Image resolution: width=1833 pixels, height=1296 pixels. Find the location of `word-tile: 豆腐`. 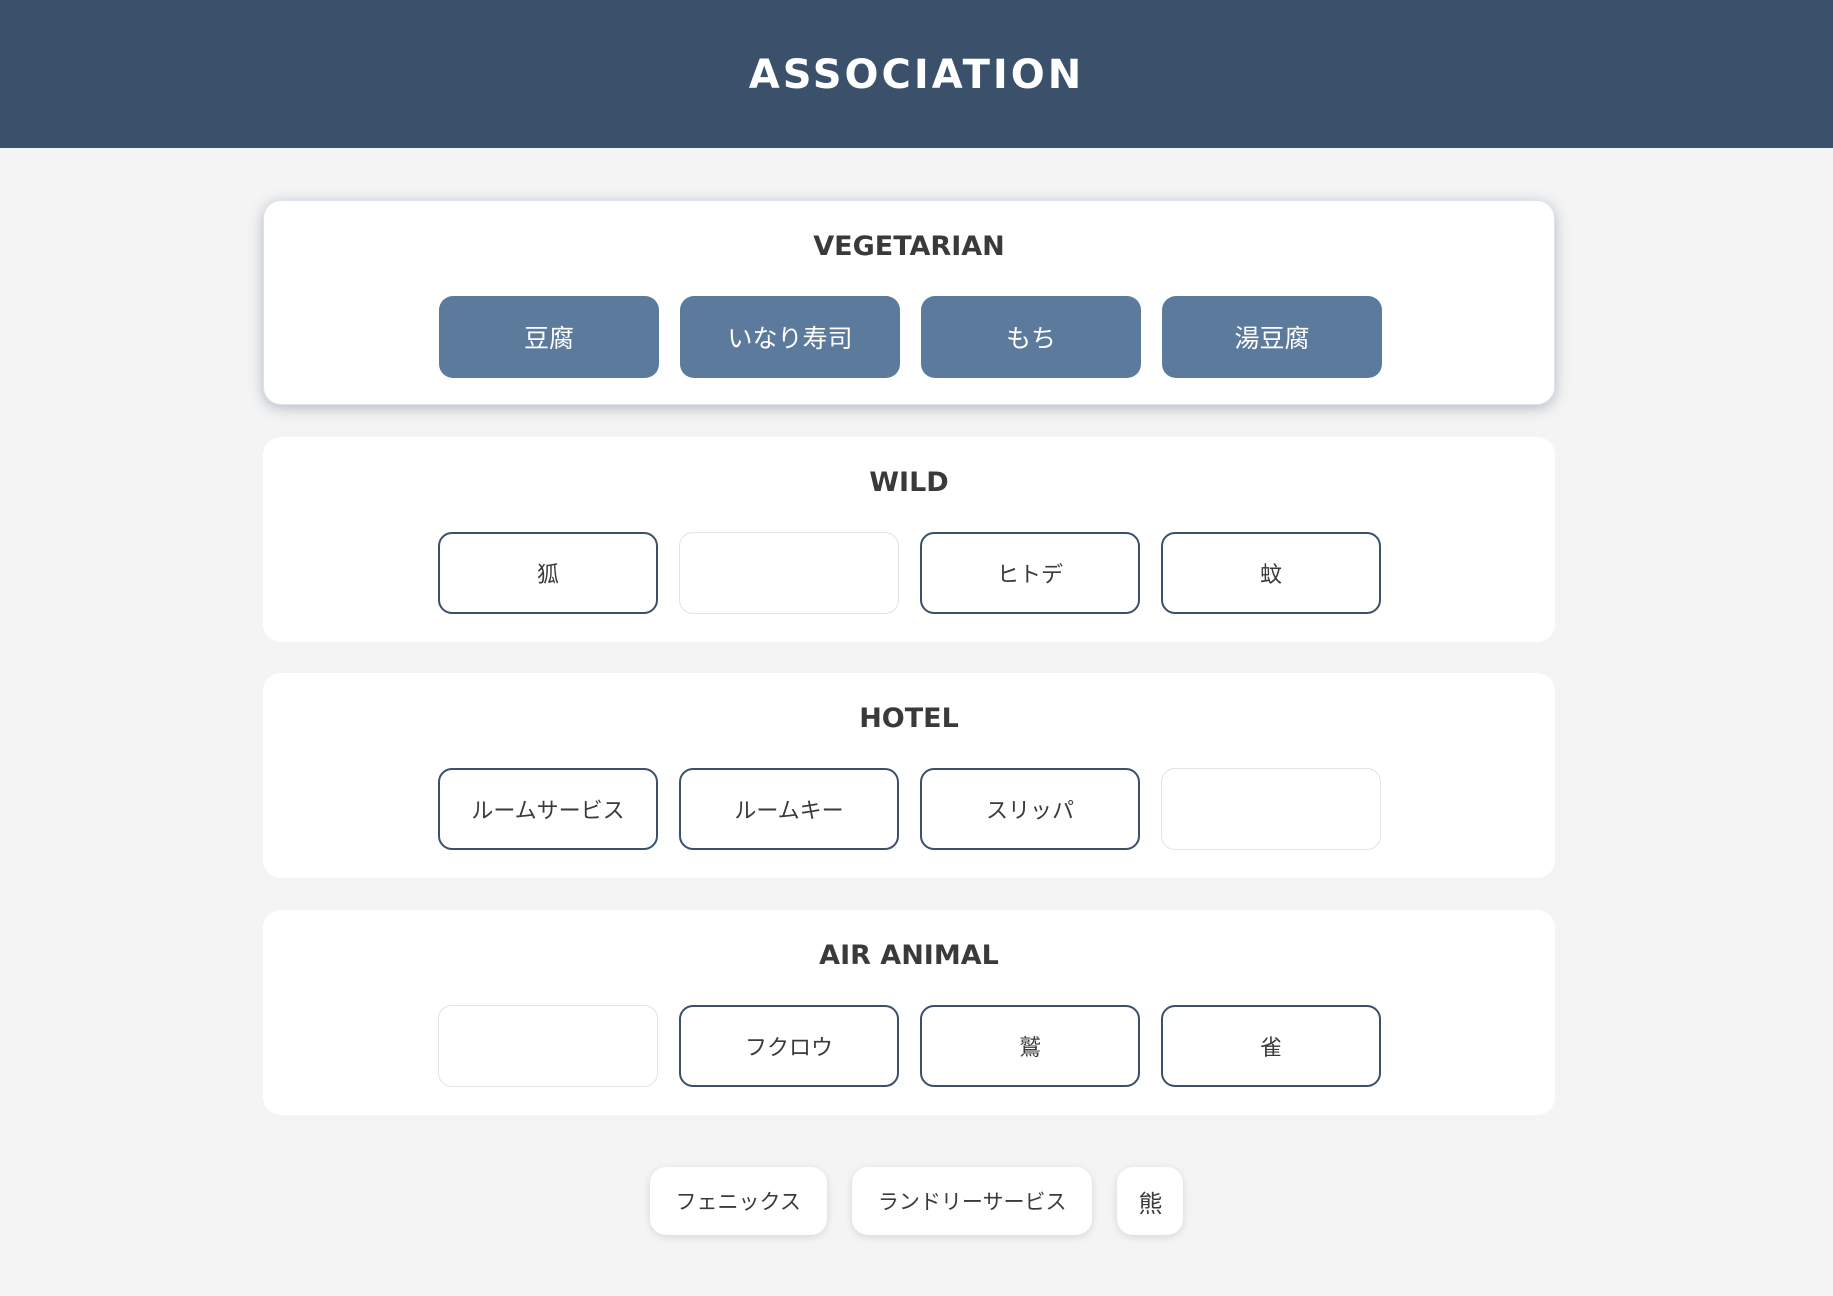

word-tile: 豆腐 is located at coordinates (549, 337).